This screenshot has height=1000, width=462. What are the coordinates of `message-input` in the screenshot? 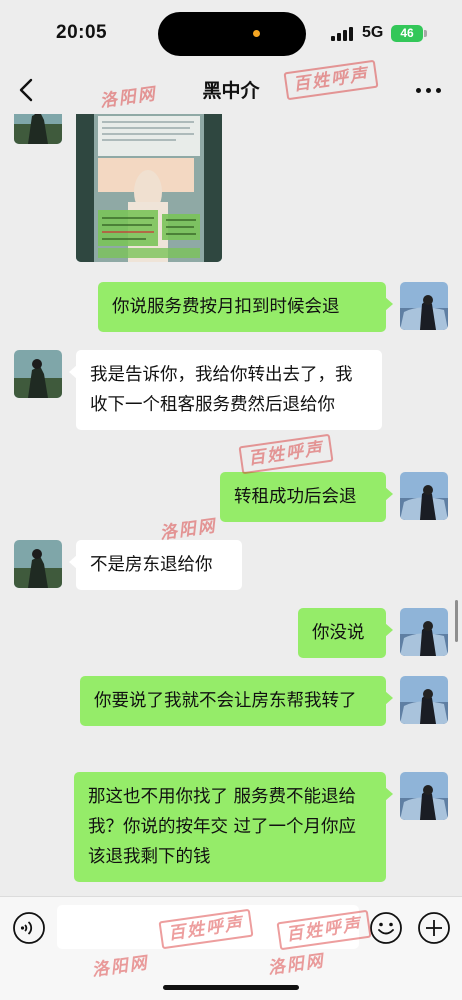 It's located at (208, 927).